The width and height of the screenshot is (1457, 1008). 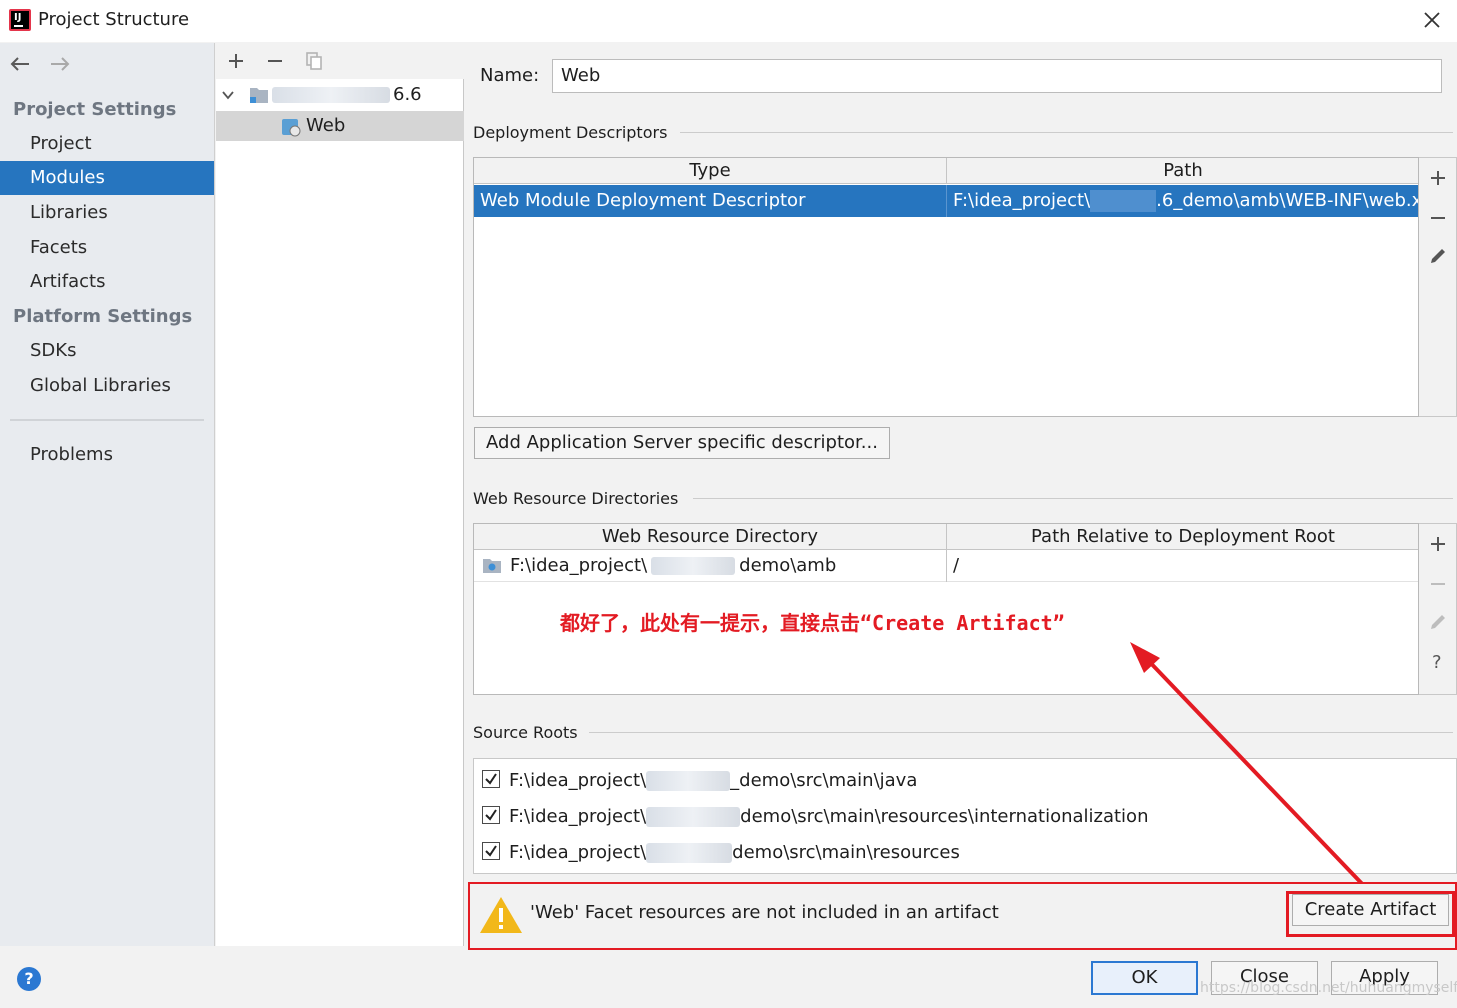 I want to click on path-prefix: F:\idea_project\, so click(x=1022, y=200).